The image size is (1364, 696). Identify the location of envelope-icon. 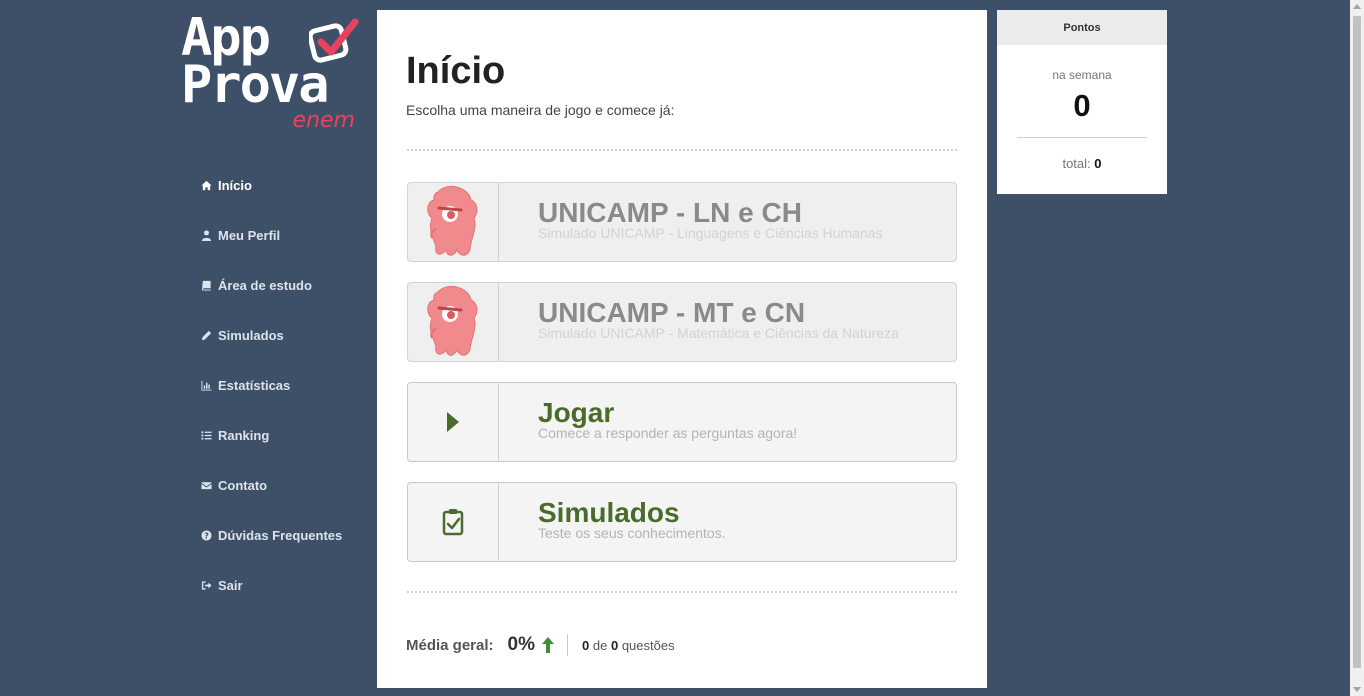
(206, 485).